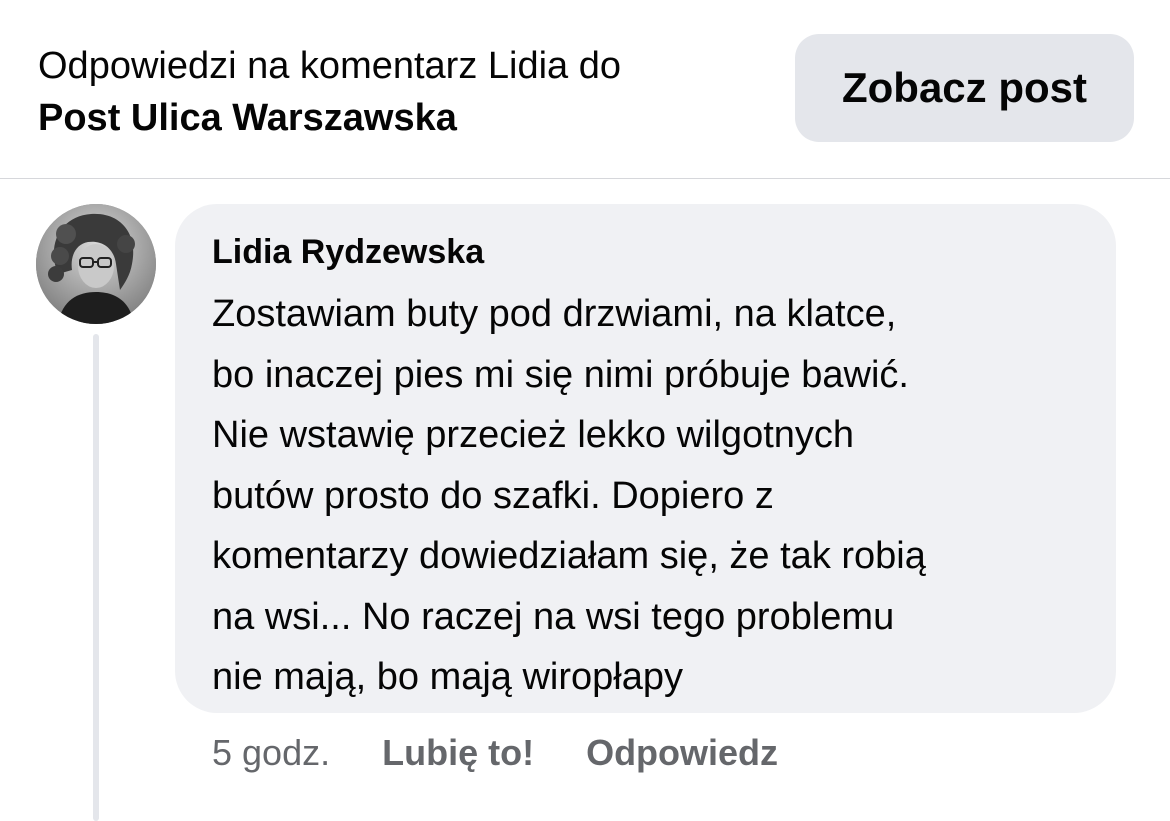  I want to click on like-button: Lubię to!, so click(458, 753).